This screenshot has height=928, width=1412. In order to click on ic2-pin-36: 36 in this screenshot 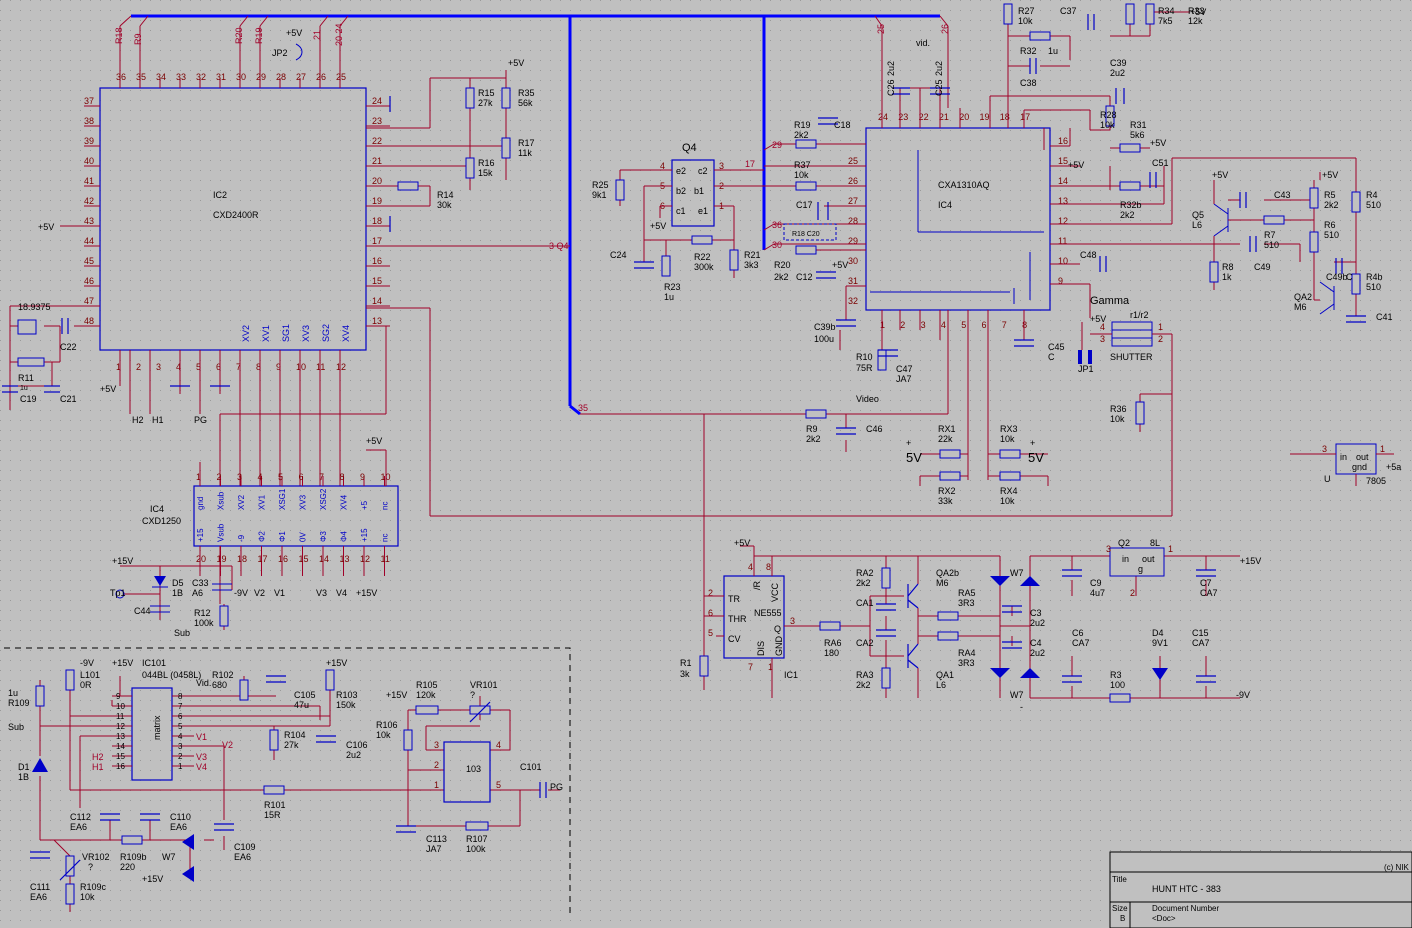, I will do `click(121, 77)`.